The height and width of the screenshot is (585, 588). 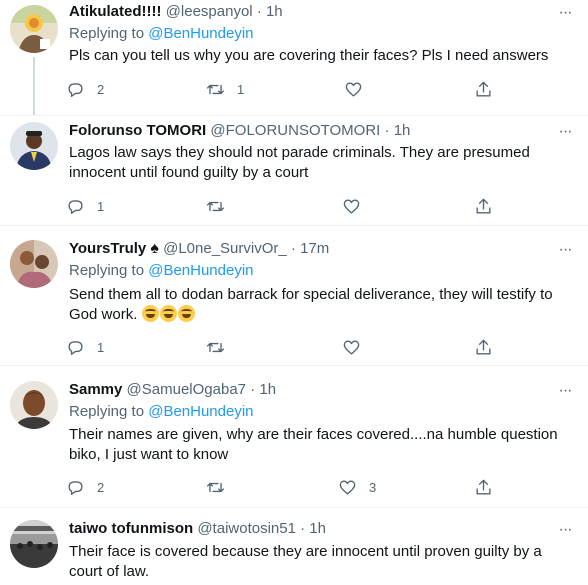 I want to click on display-name: Atikulated!!!!, so click(x=115, y=11).